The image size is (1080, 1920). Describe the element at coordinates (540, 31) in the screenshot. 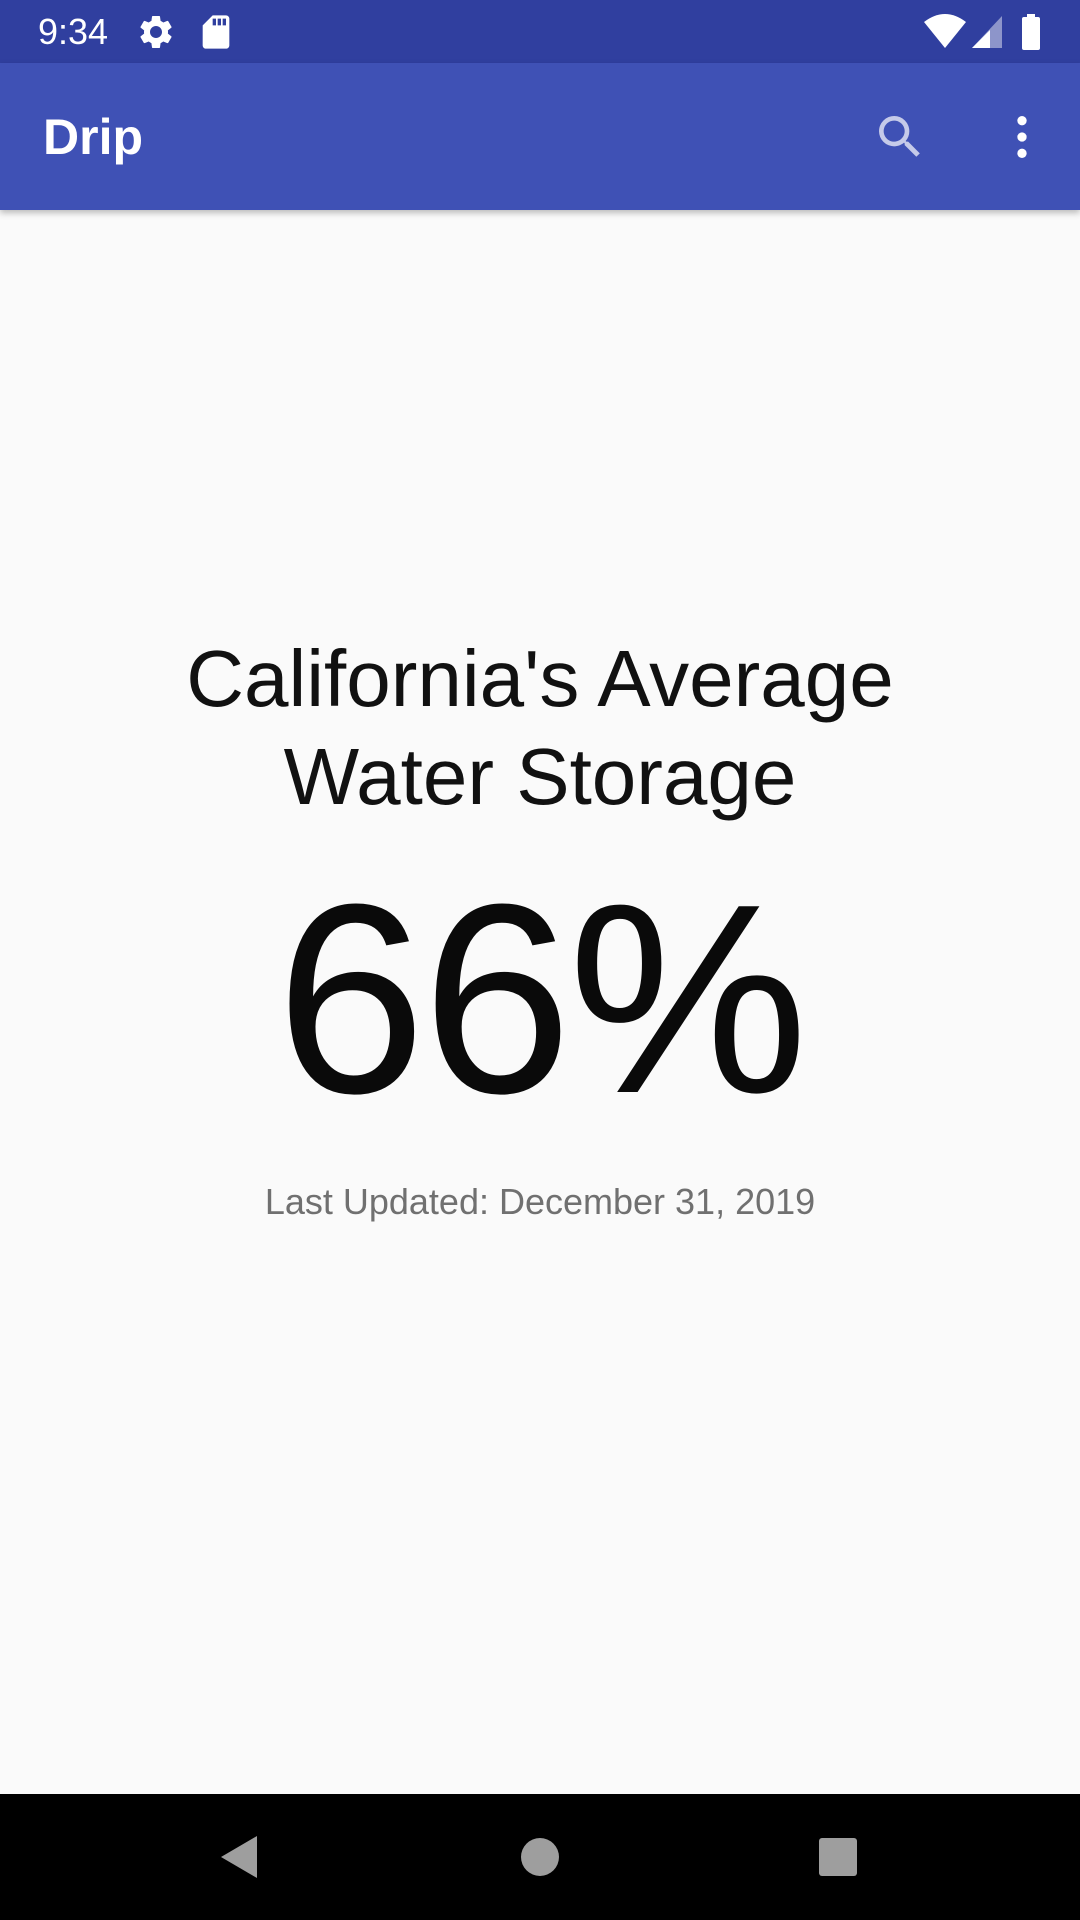

I see `status-bar: 9:34` at that location.